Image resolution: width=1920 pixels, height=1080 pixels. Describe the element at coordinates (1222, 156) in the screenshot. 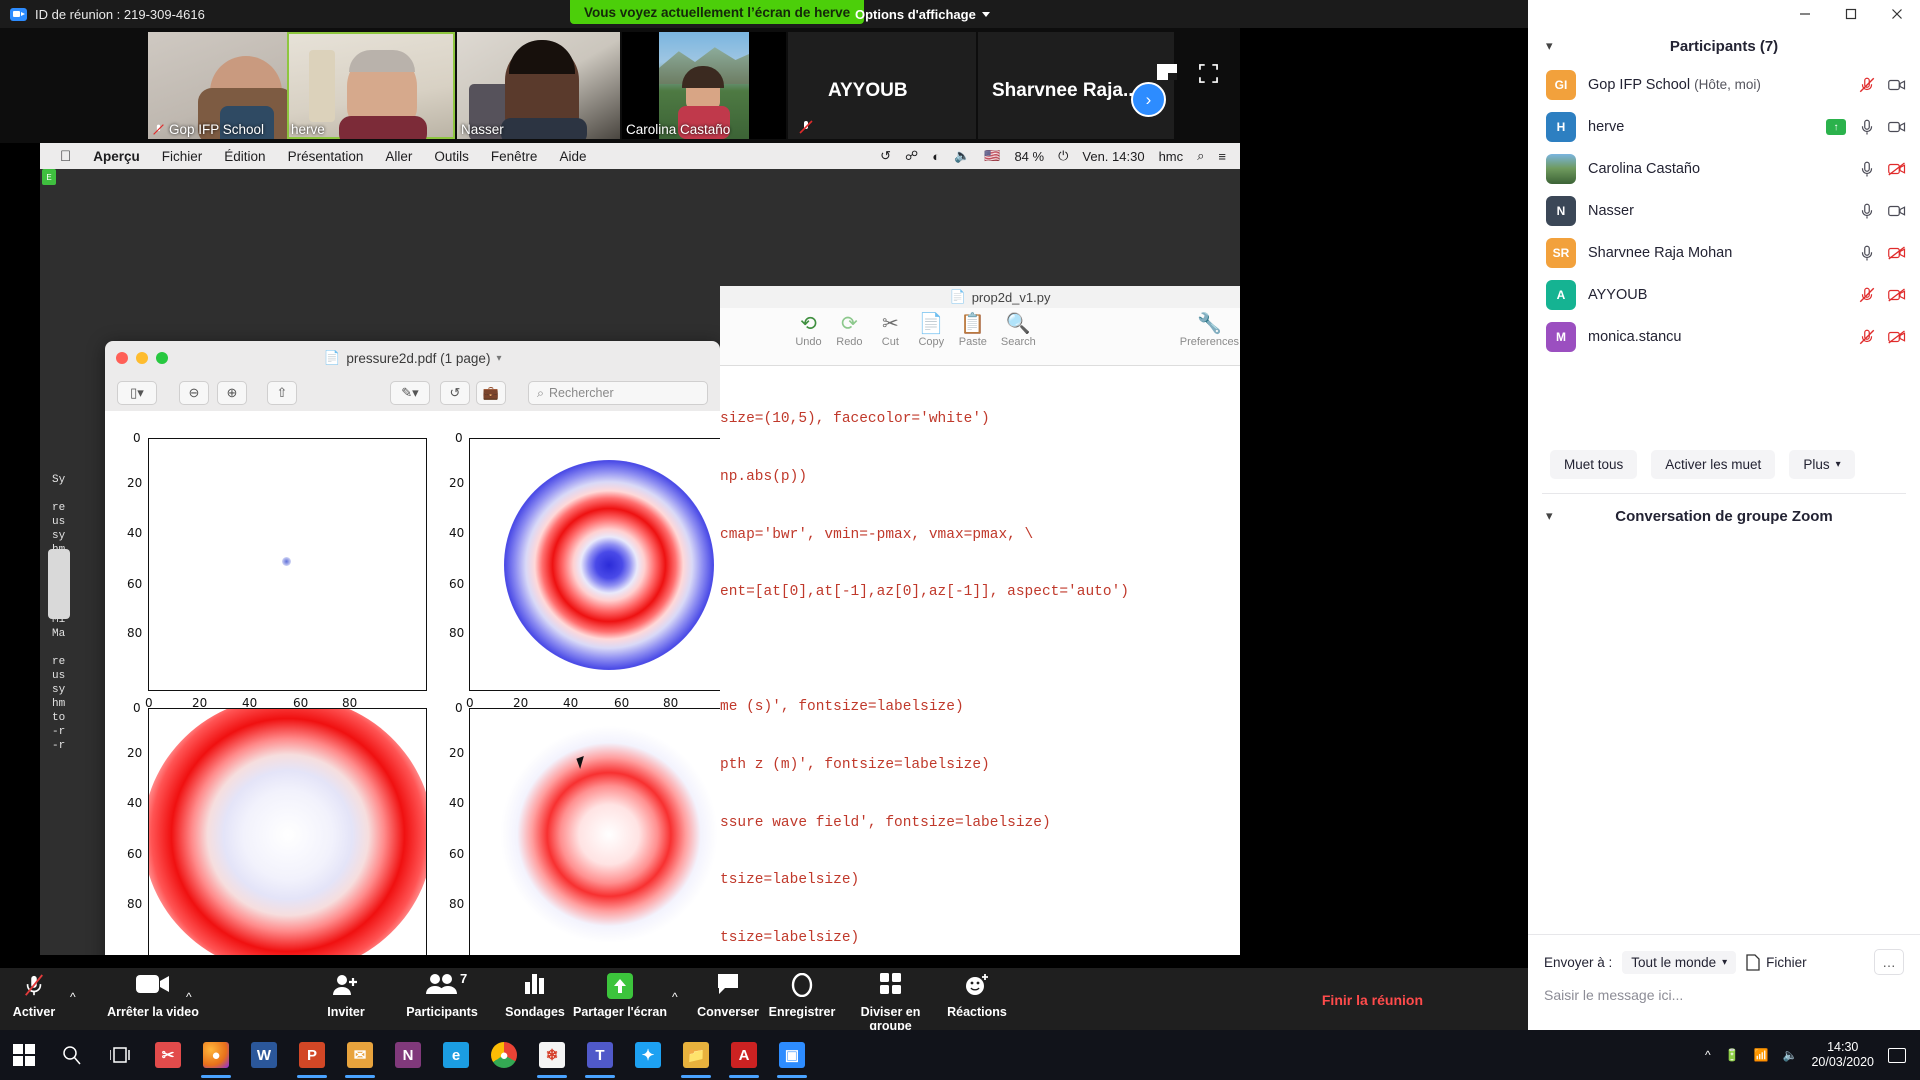

I see `notification-center-icon: ≡` at that location.